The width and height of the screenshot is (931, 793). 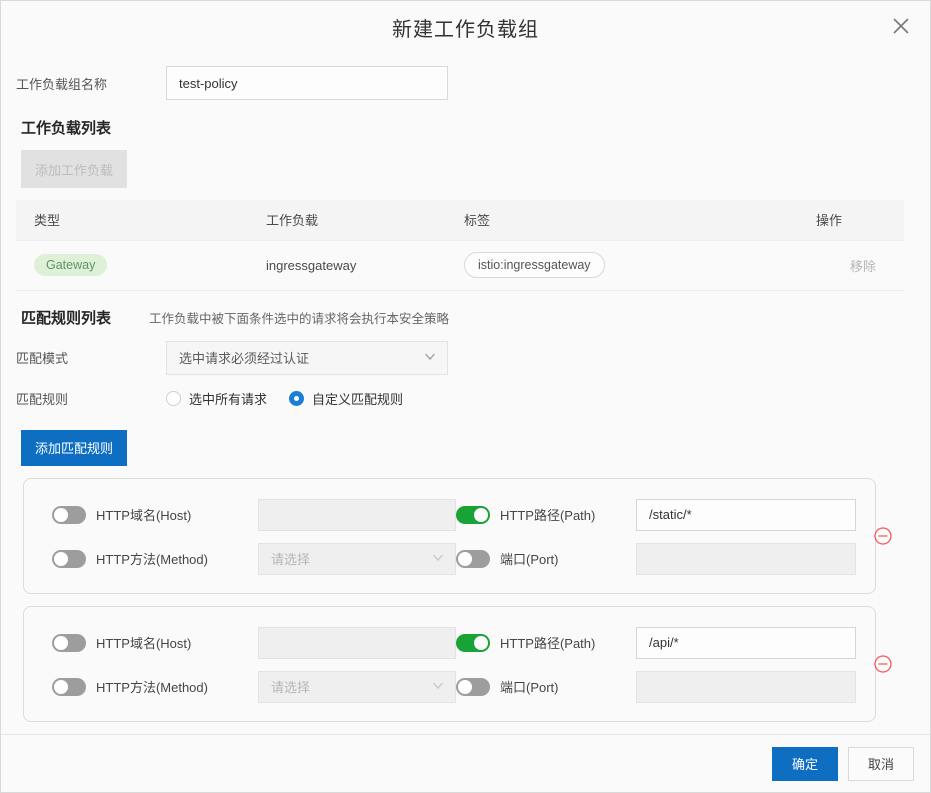 I want to click on match-rule-radio-group: 选中所有请求 自定义匹配规则, so click(x=295, y=398).